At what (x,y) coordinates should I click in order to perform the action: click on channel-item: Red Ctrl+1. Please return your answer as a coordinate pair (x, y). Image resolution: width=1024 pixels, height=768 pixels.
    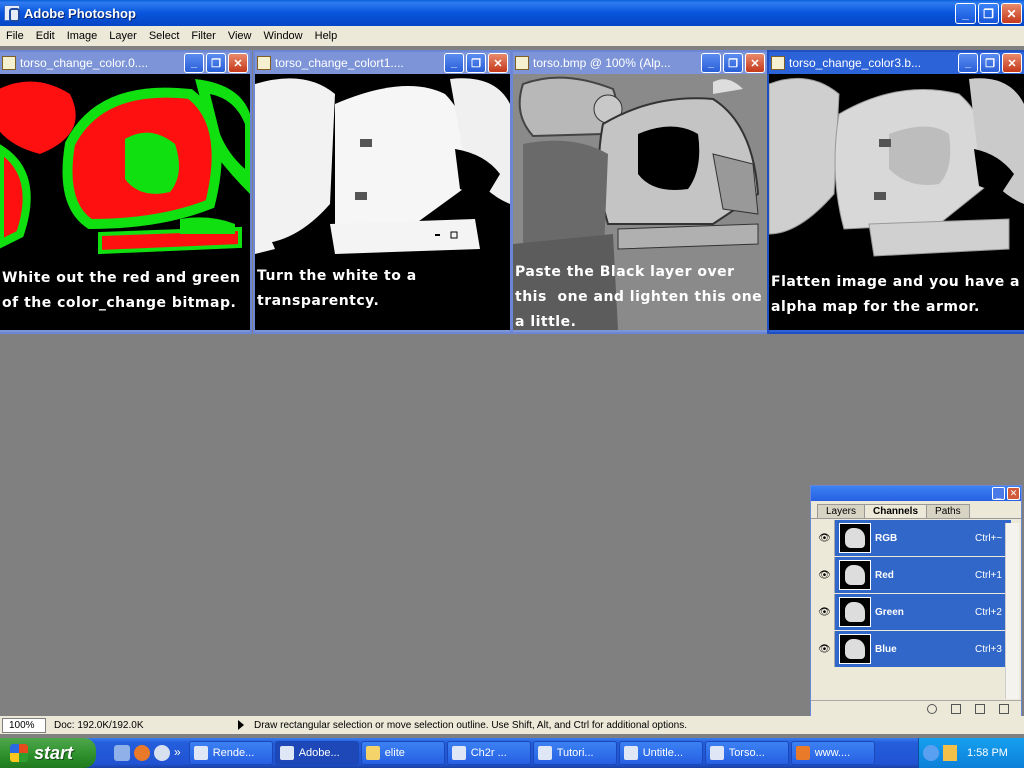
    Looking at the image, I should click on (923, 575).